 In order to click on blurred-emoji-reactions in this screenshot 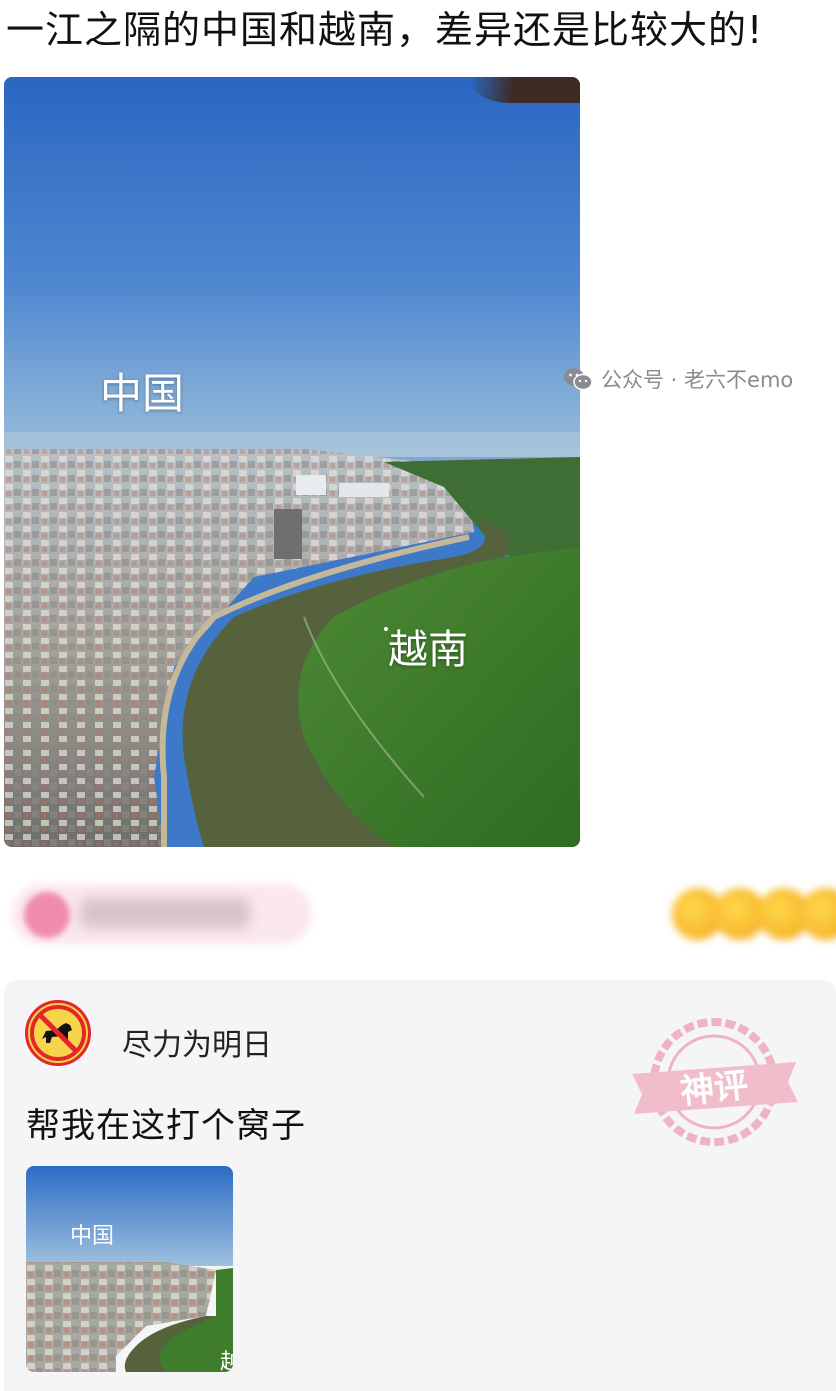, I will do `click(751, 914)`.